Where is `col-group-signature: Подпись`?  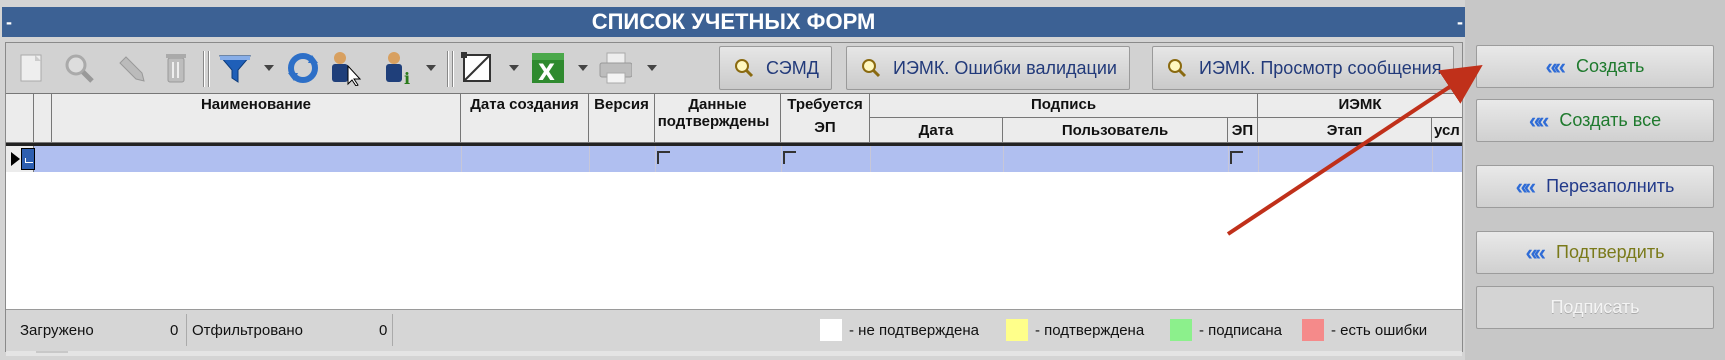
col-group-signature: Подпись is located at coordinates (1064, 106).